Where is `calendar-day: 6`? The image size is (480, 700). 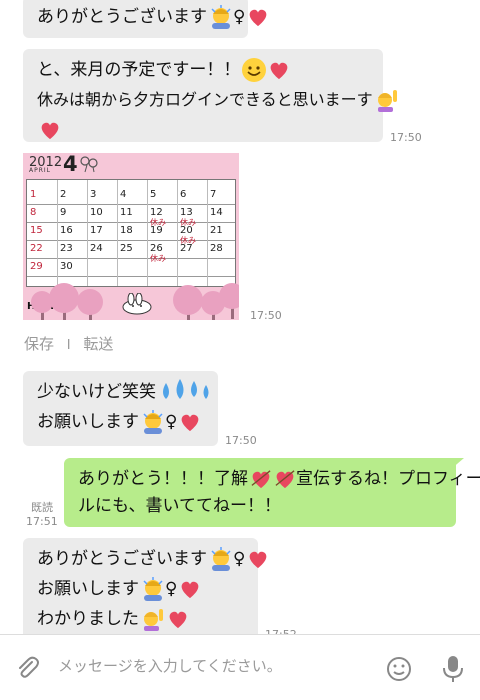
calendar-day: 6 is located at coordinates (183, 194).